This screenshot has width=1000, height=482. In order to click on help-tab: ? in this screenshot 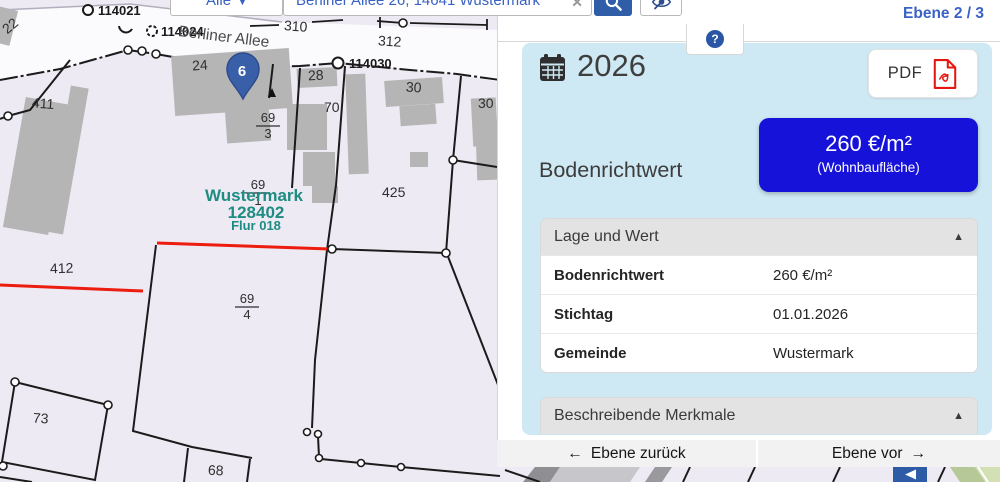, I will do `click(715, 39)`.